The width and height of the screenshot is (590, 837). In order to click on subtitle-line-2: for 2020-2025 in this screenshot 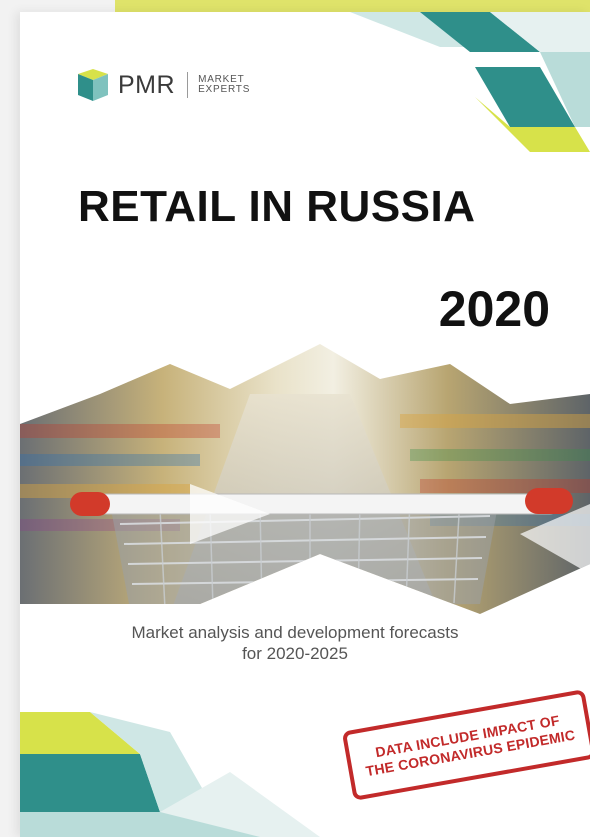, I will do `click(295, 653)`.